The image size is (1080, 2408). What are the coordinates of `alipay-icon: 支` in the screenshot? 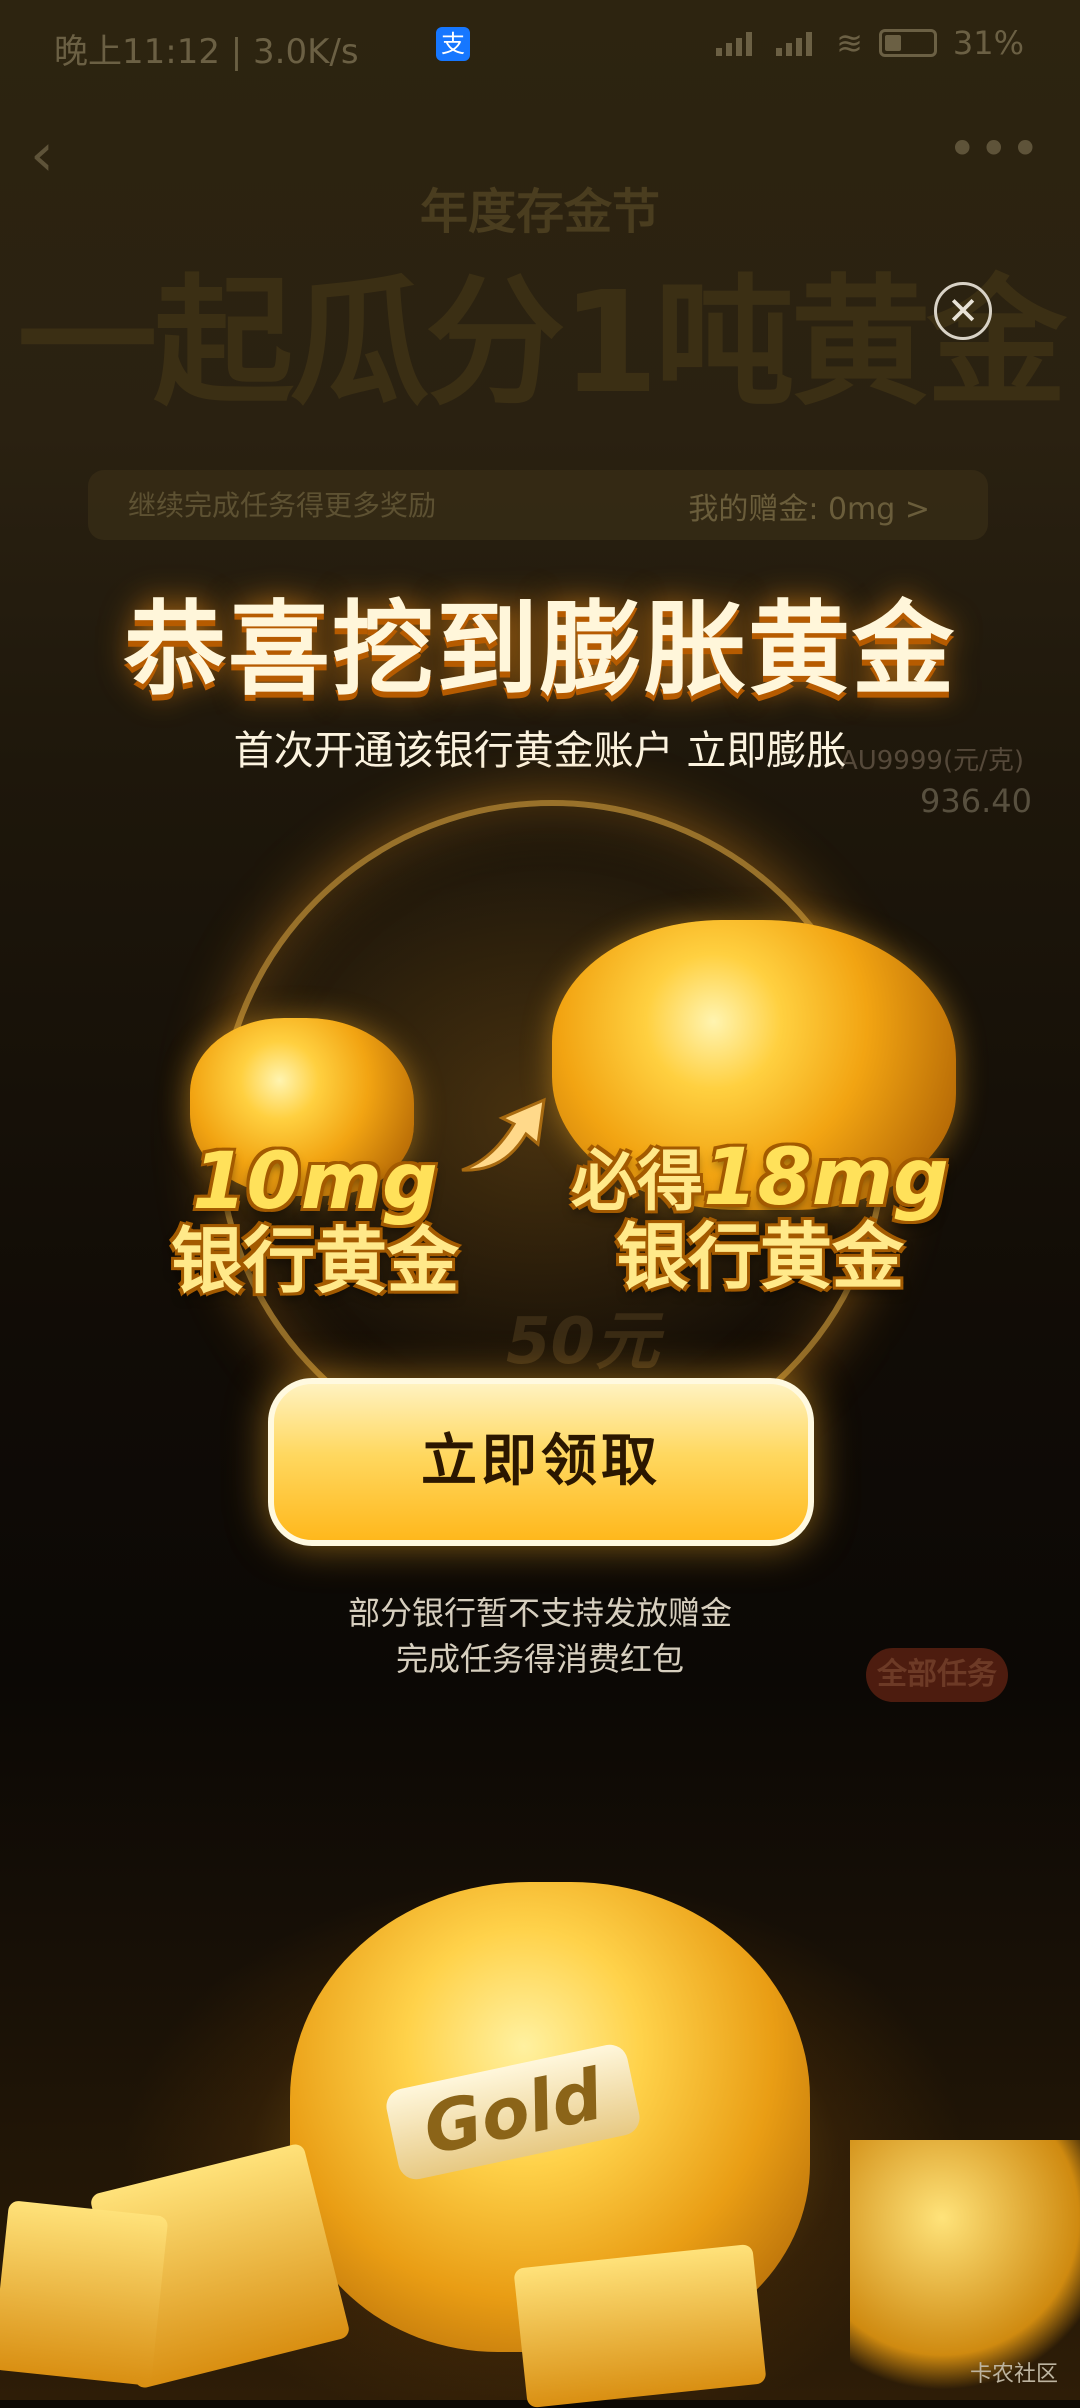 It's located at (453, 44).